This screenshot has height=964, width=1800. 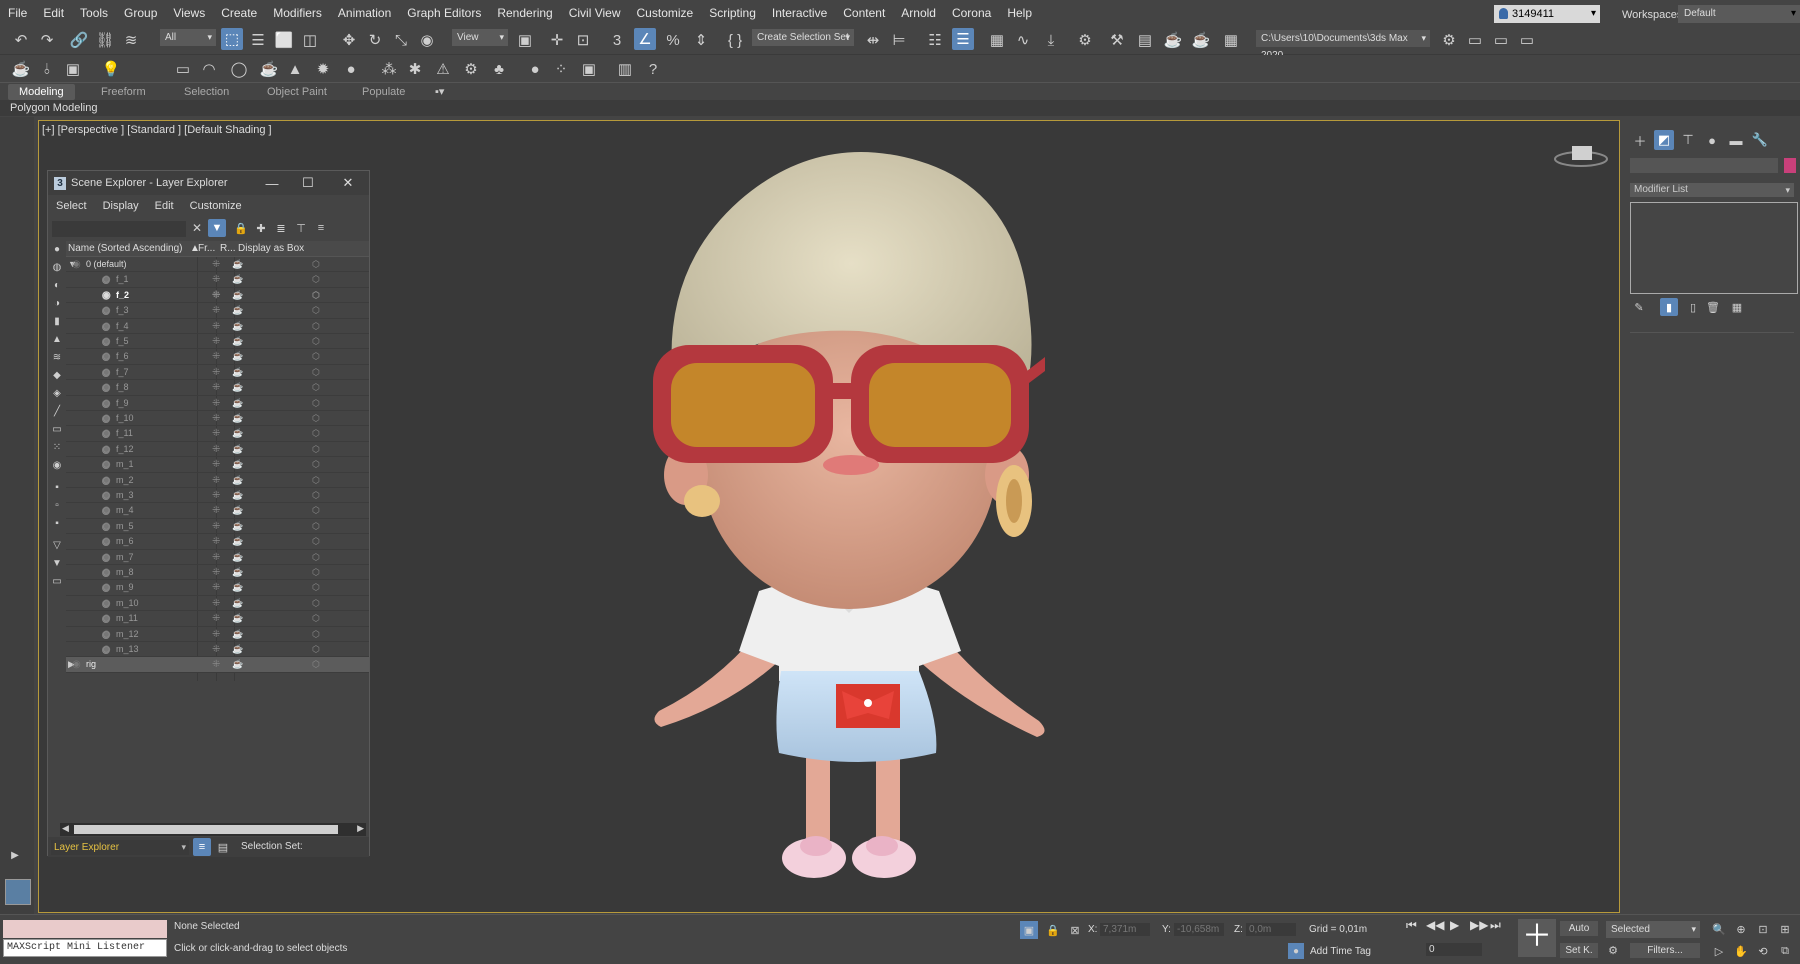 What do you see at coordinates (111, 69) in the screenshot?
I see `light-icon: 💡` at bounding box center [111, 69].